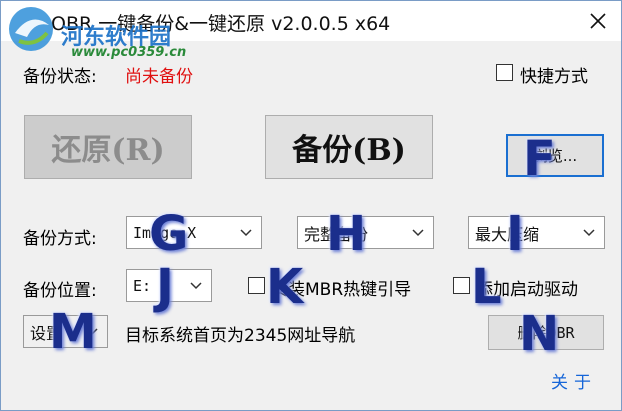 The image size is (622, 411). Describe the element at coordinates (31, 29) in the screenshot. I see `watermark-logo-icon` at that location.